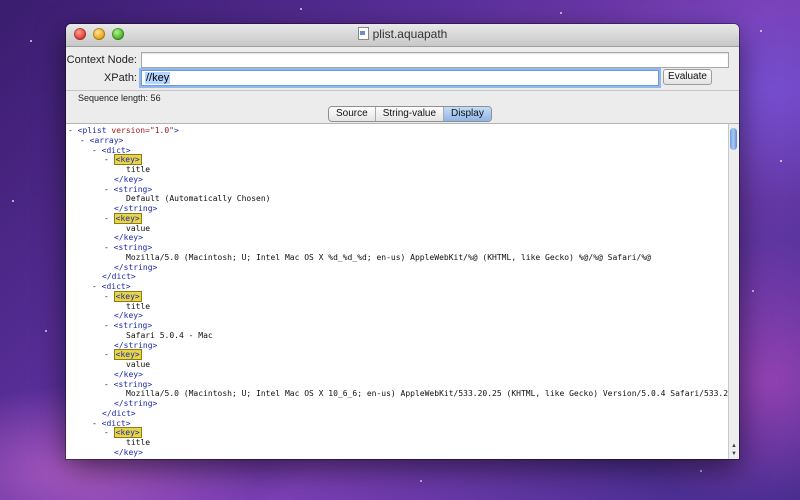 This screenshot has width=800, height=500. I want to click on scroll-up-arrow-icon: ▲, so click(734, 446).